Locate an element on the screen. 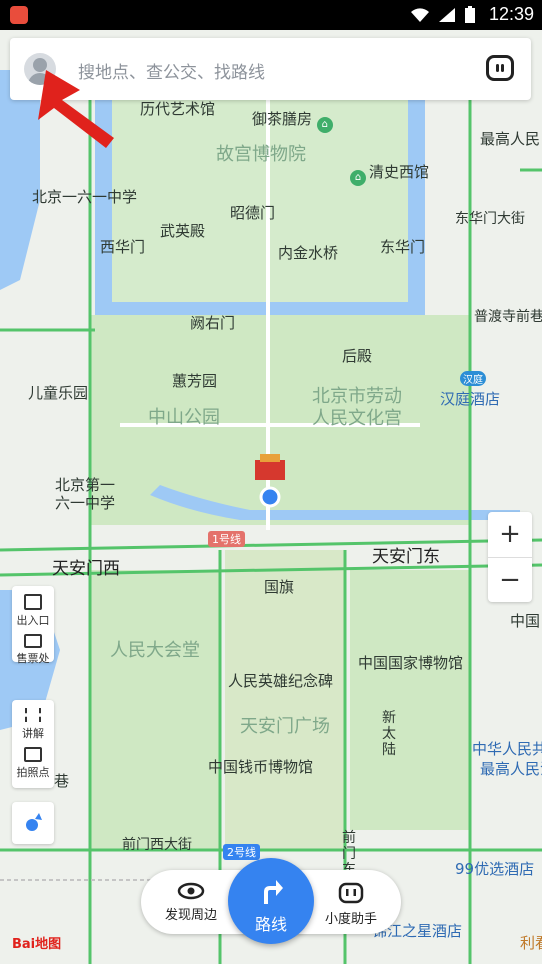 The image size is (542, 964). audio-icon is located at coordinates (33, 715).